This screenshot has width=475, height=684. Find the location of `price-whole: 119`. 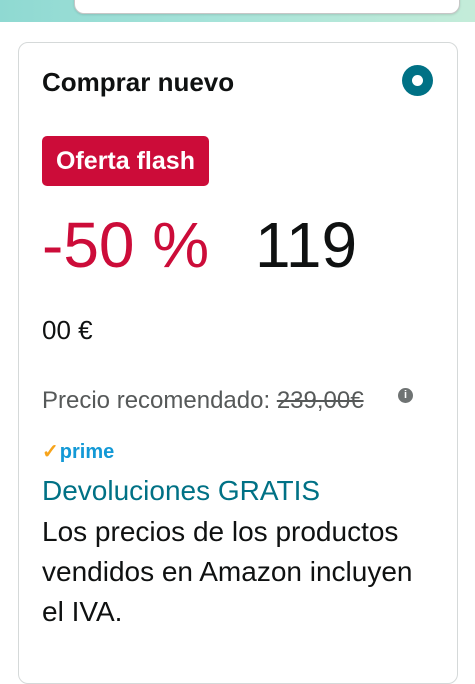

price-whole: 119 is located at coordinates (306, 245).